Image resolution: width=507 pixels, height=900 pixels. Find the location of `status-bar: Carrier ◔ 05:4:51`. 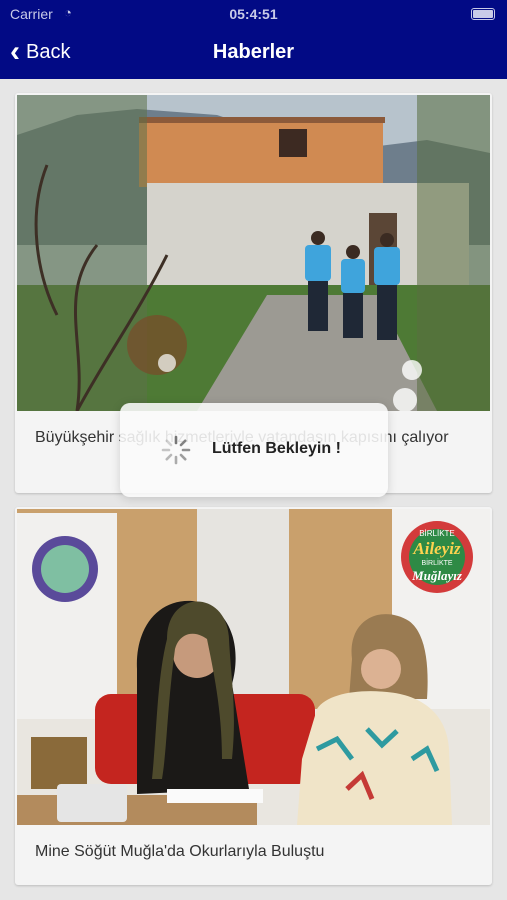

status-bar: Carrier ◔ 05:4:51 is located at coordinates (253, 14).